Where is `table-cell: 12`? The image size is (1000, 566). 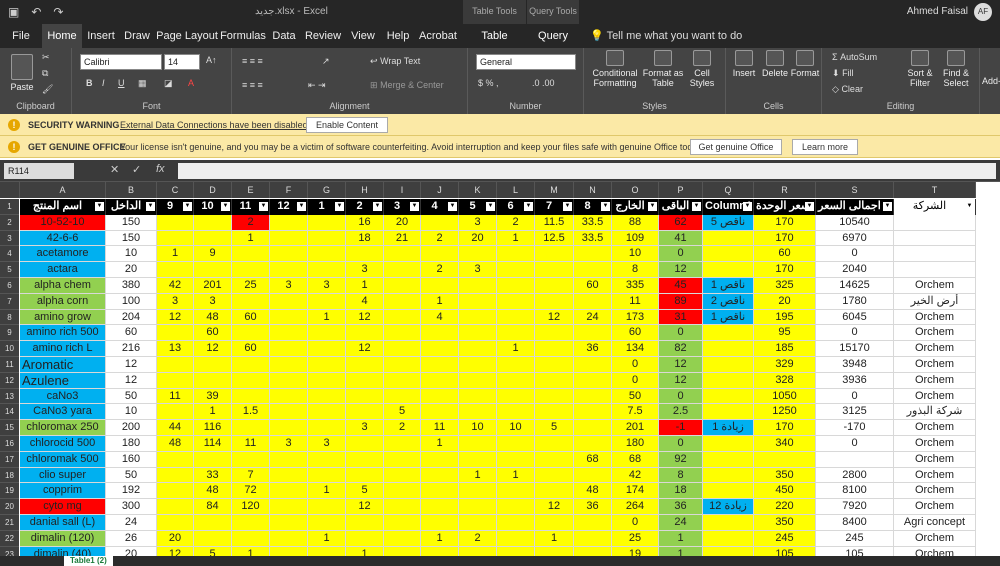 table-cell: 12 is located at coordinates (554, 317).